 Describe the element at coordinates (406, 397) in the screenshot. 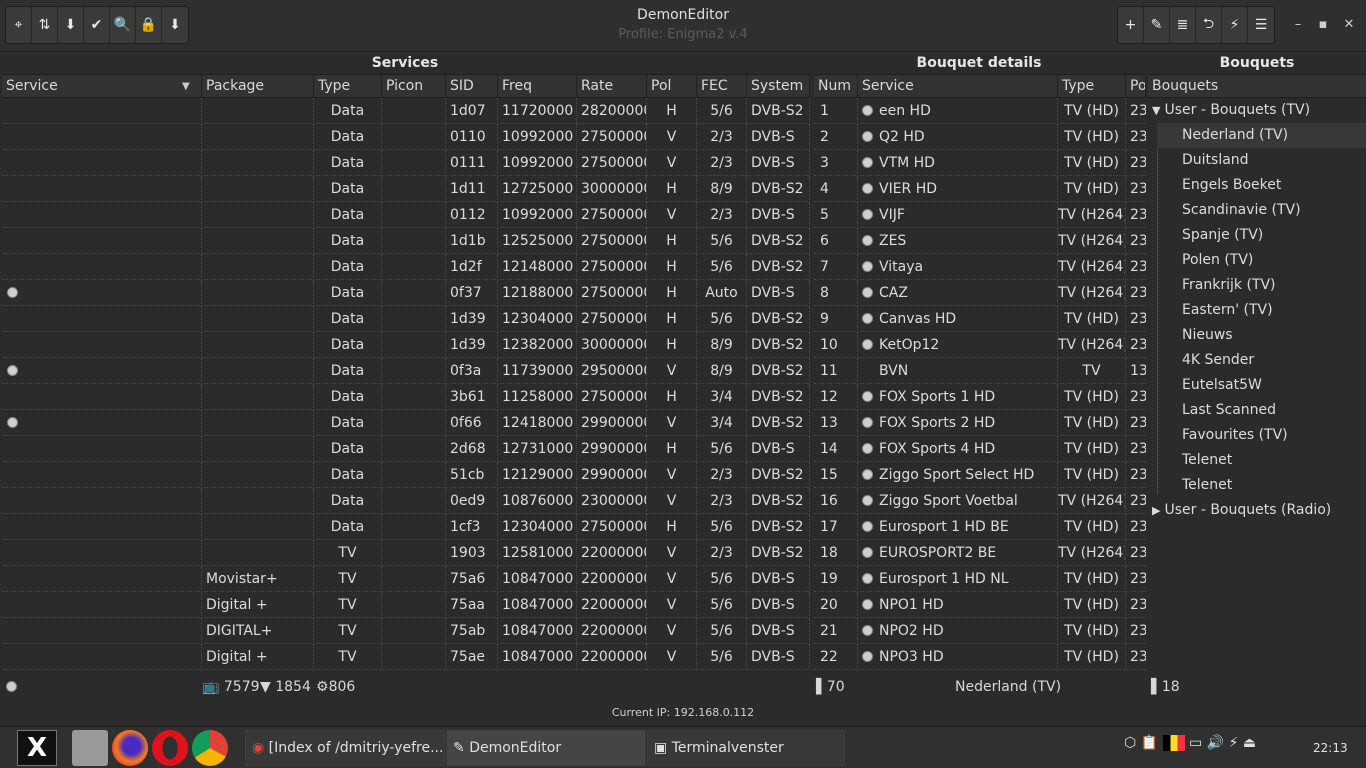

I see `service-row: Data 3b61 11258000 27500000 H 3/4 DVB-S2` at that location.